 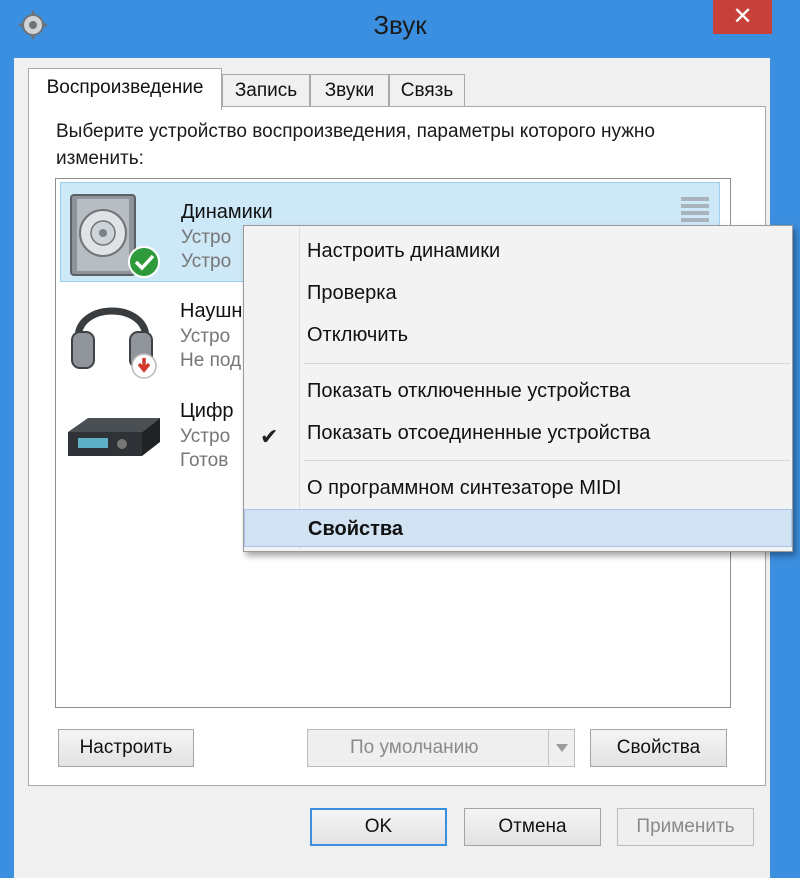 I want to click on device-status: Не под, so click(x=211, y=360).